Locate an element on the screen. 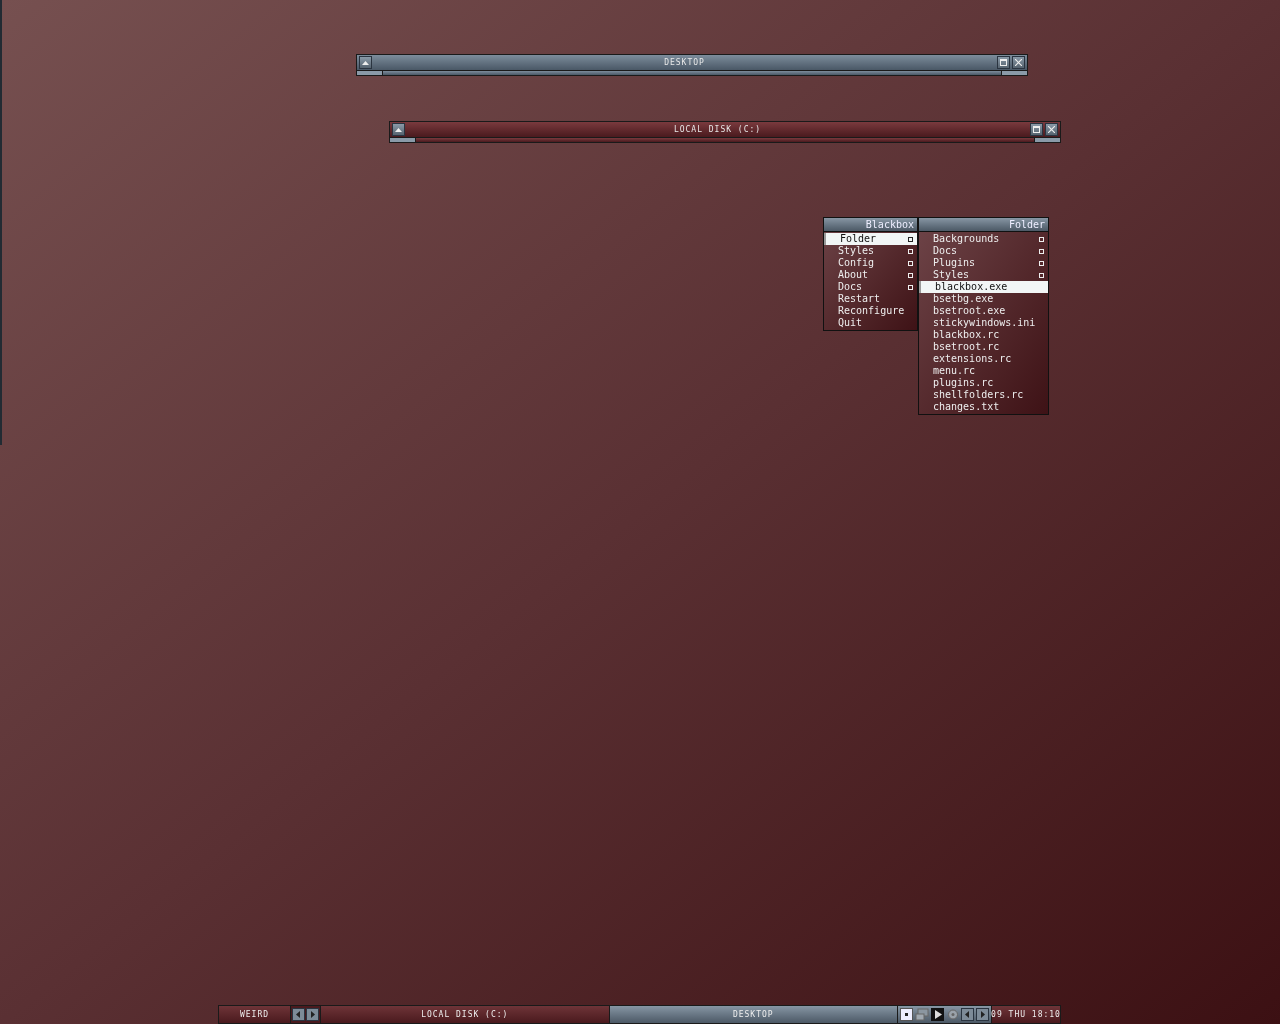 Image resolution: width=1280 pixels, height=1024 pixels. previous-workspace-button is located at coordinates (298, 1014).